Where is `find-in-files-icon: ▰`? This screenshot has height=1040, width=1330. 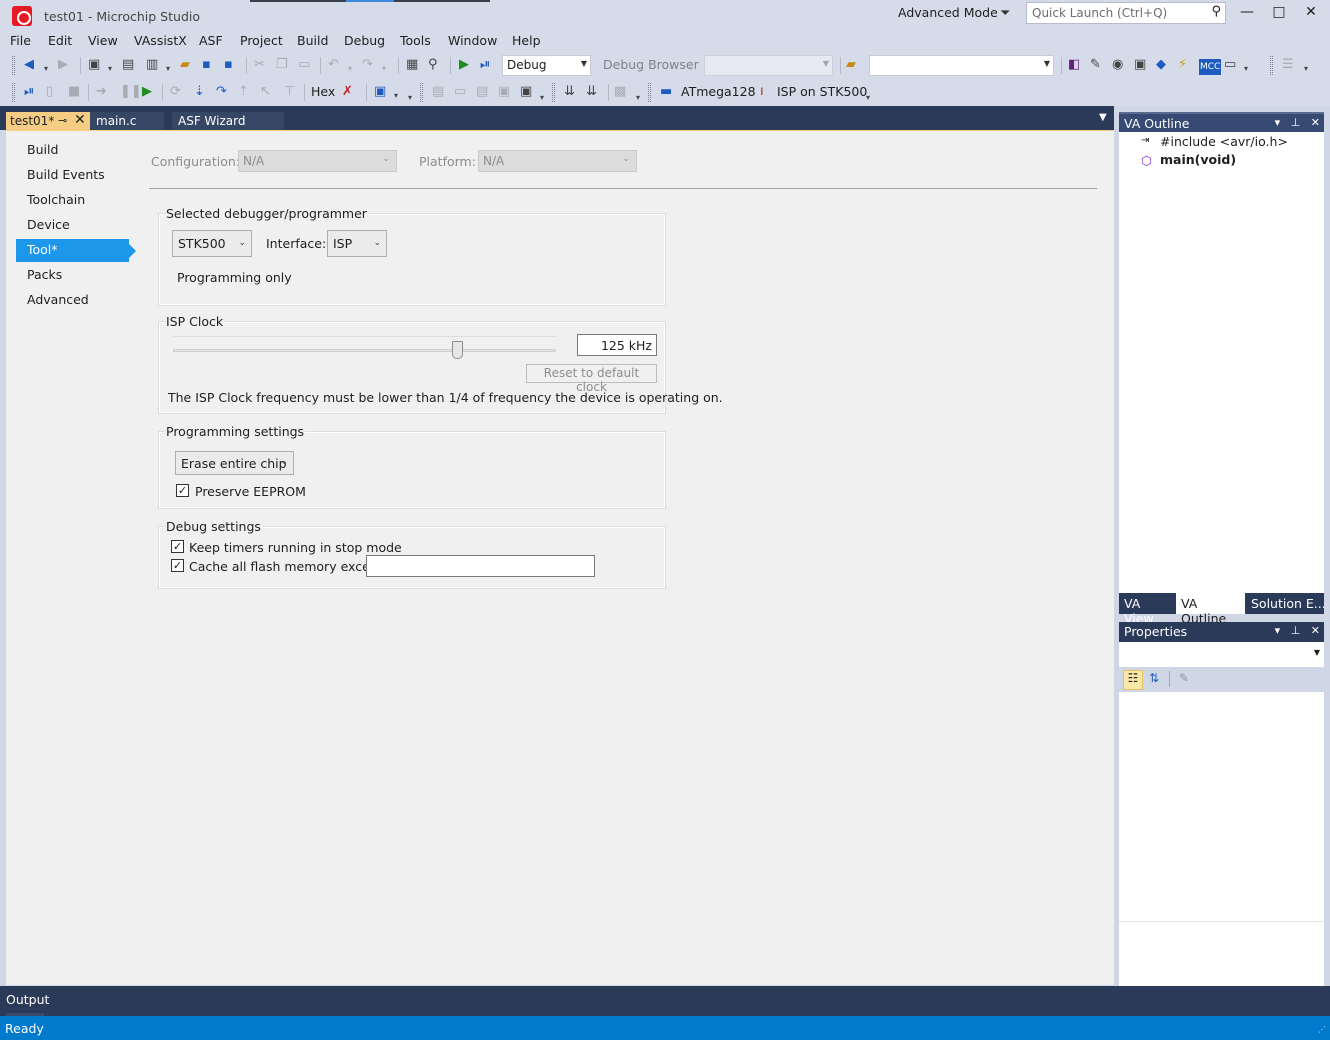
find-in-files-icon: ▰ is located at coordinates (851, 65).